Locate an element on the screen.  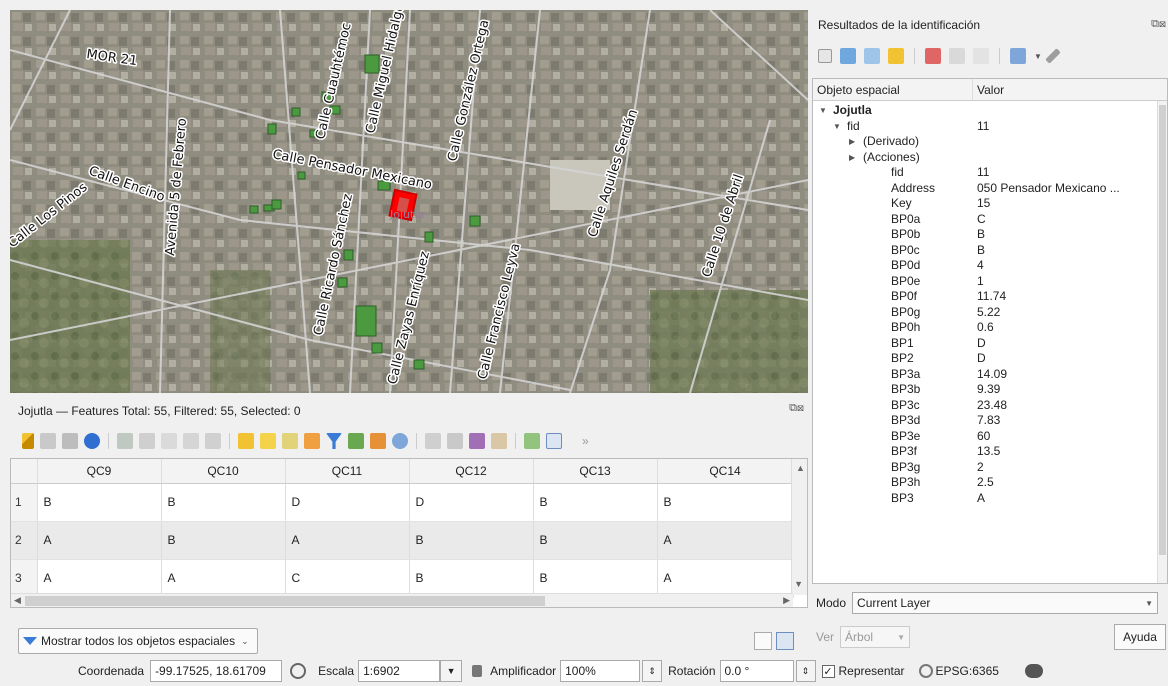
zoom-to-selected-icon is located at coordinates (400, 441).